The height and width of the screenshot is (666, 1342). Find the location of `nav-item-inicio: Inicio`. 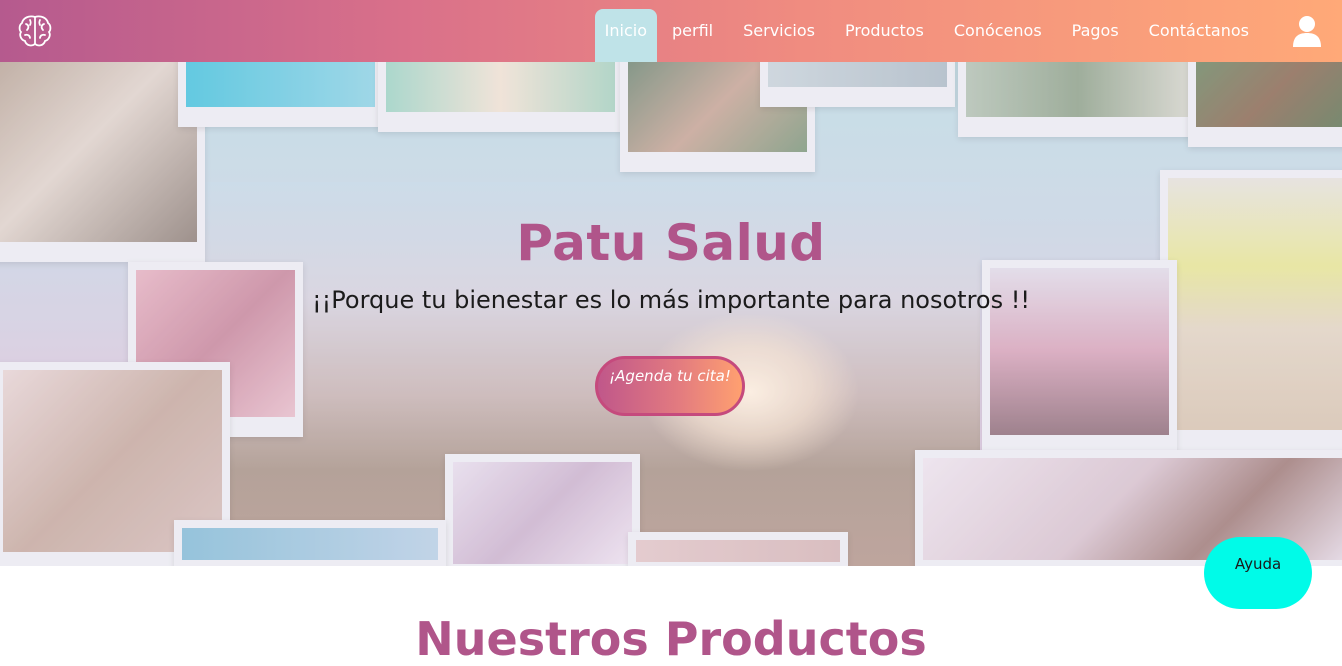

nav-item-inicio: Inicio is located at coordinates (626, 35).